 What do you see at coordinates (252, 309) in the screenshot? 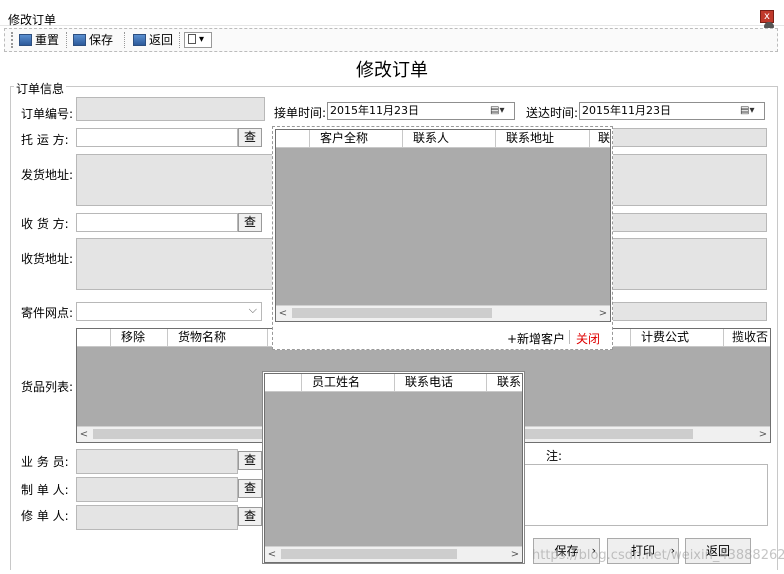
I see `chevron-down-icon: ⌵` at bounding box center [252, 309].